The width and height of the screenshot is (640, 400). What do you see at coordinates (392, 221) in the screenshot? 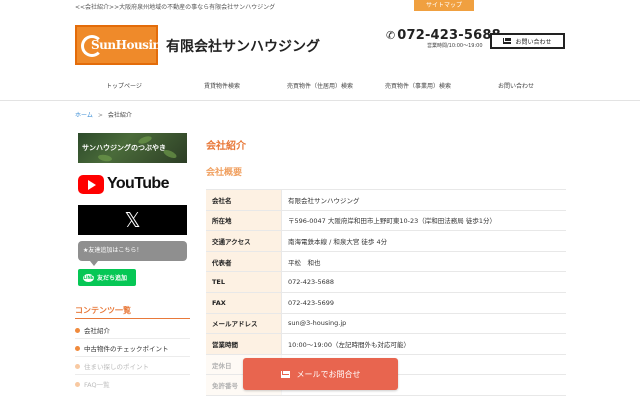
I see `table-value: 〒596-0047 大阪府岸和田市上野町東10-23（岸和田法務局 徒歩1分）` at bounding box center [392, 221].